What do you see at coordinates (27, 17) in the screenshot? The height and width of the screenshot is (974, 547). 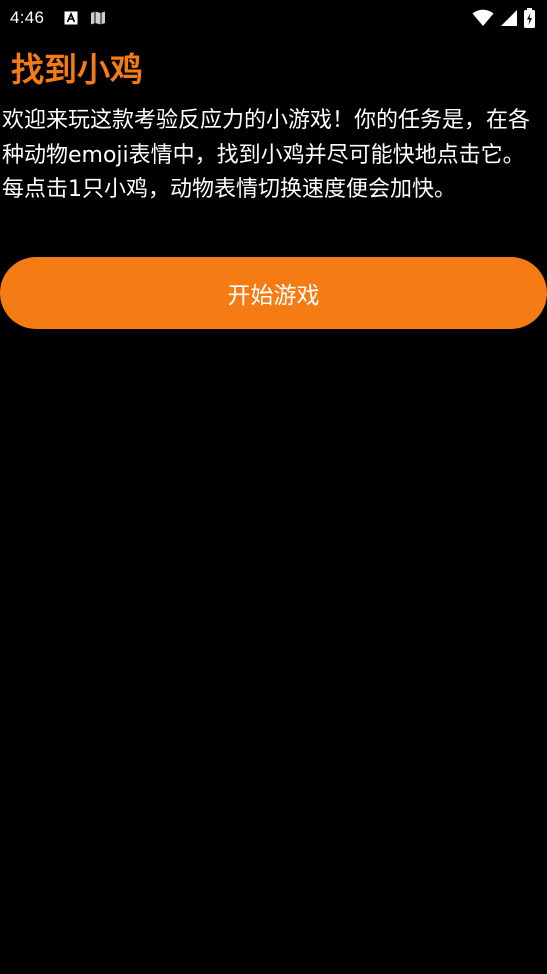 I see `status-time: 4:46` at bounding box center [27, 17].